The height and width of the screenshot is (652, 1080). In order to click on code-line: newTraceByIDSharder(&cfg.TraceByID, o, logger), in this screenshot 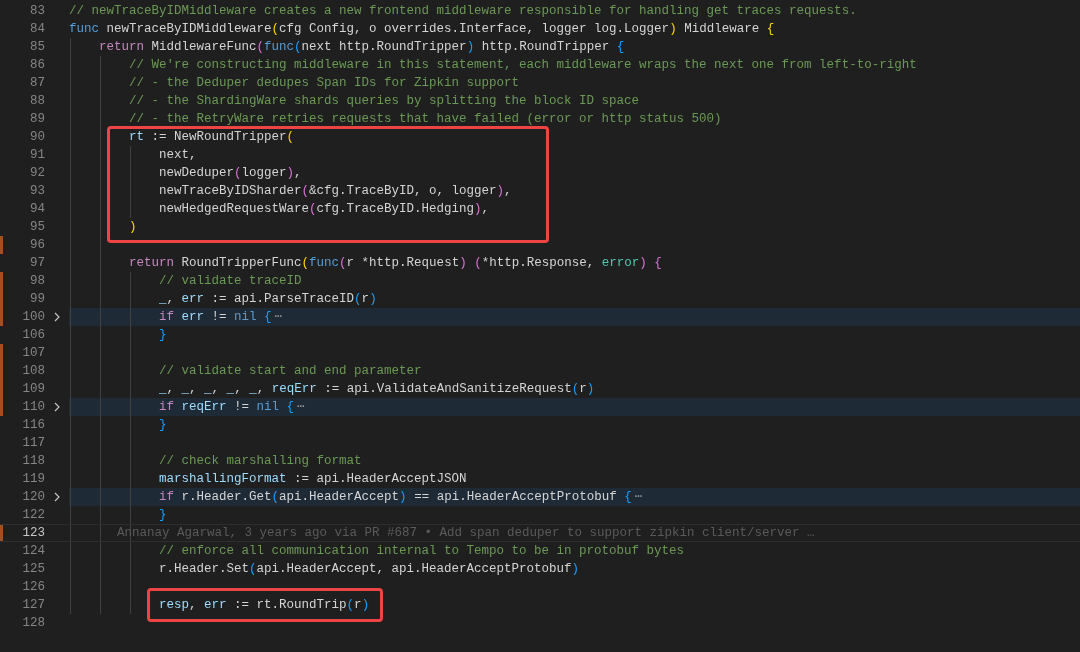, I will do `click(335, 191)`.